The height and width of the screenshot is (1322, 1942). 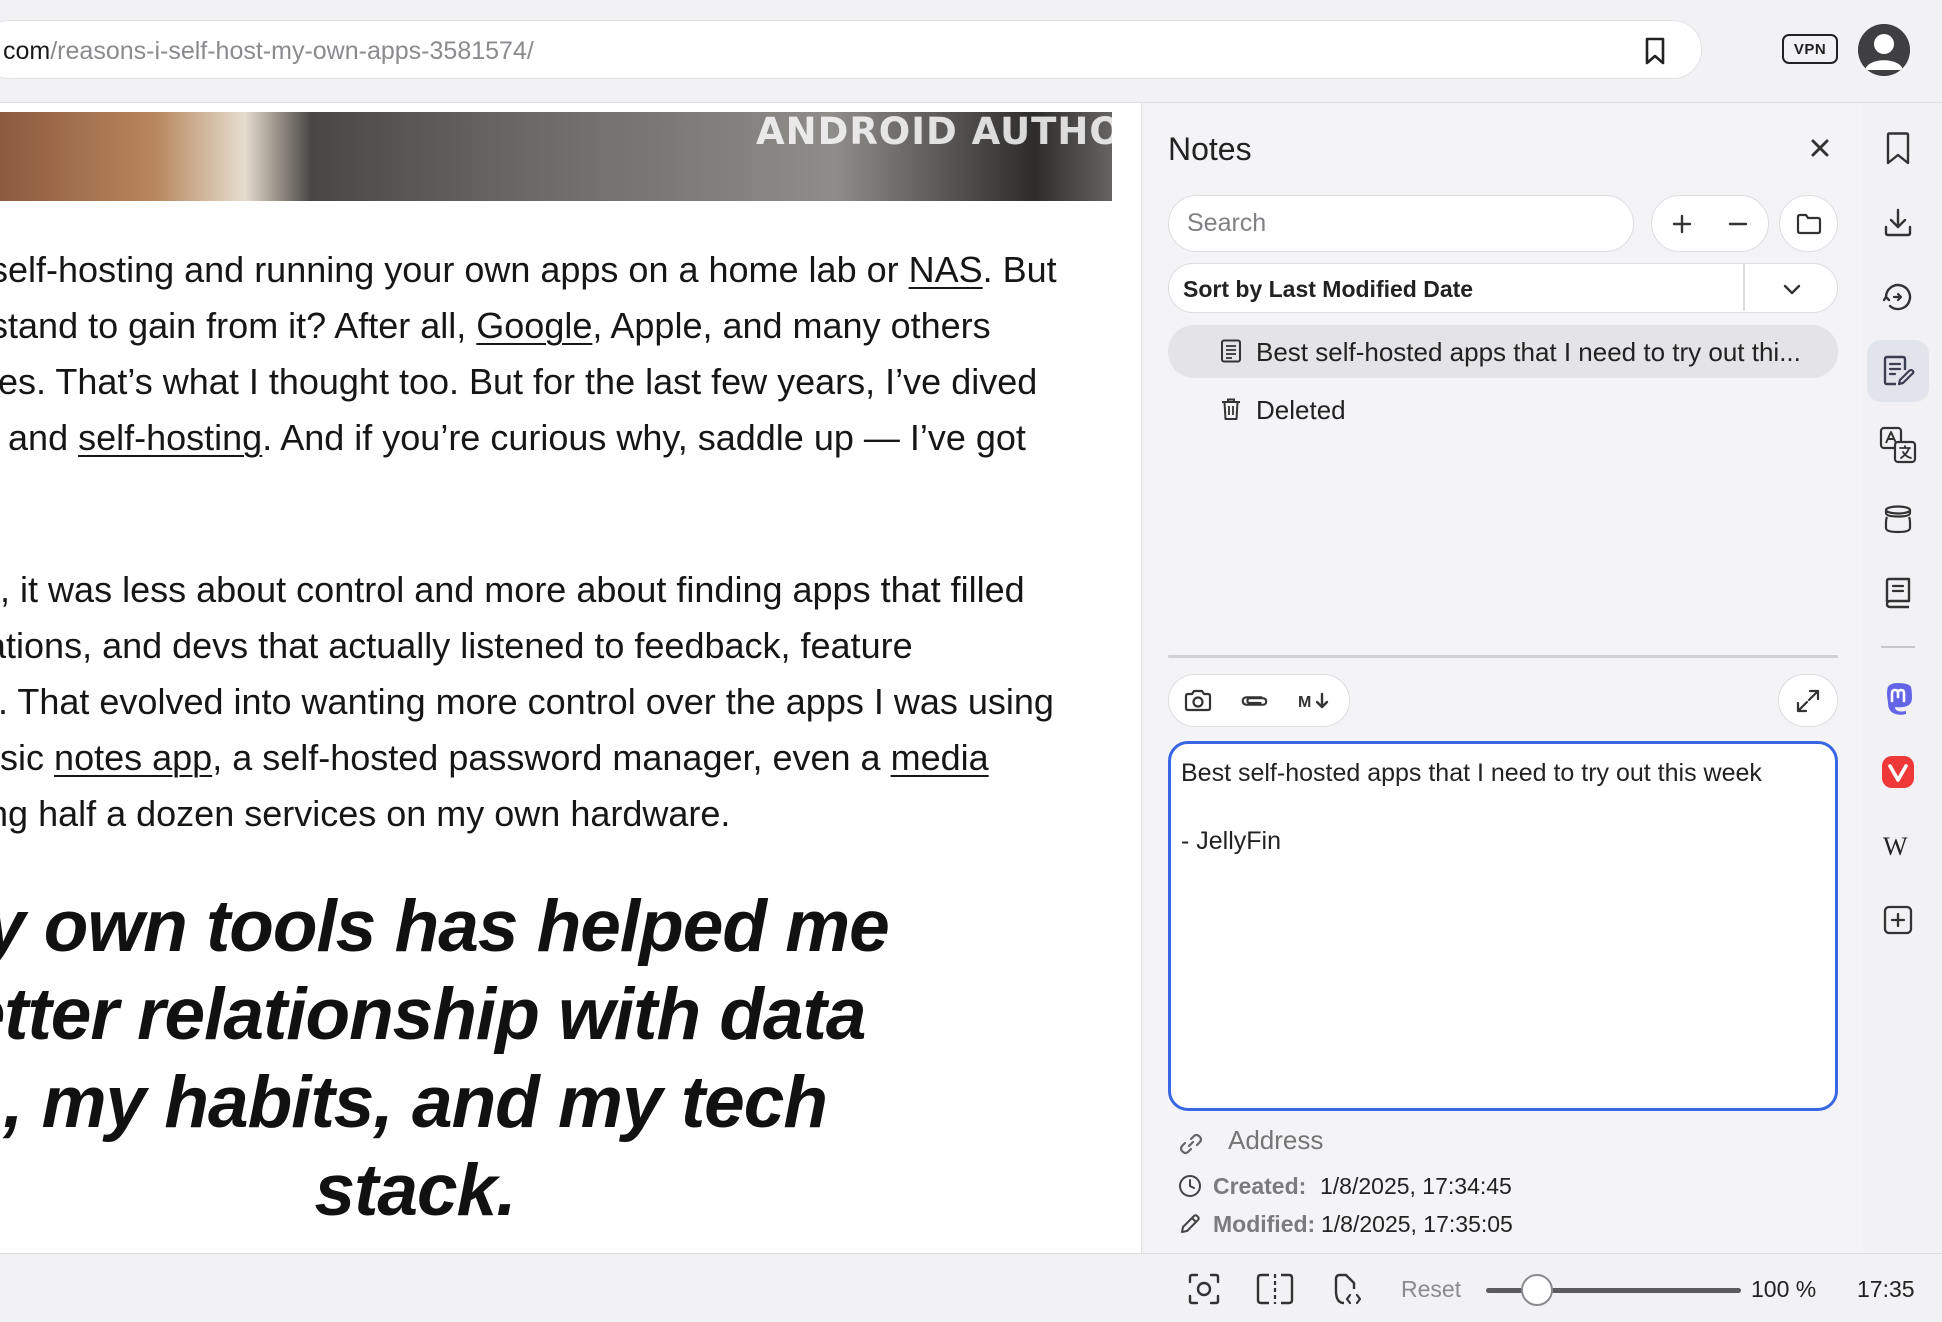 What do you see at coordinates (1275, 1289) in the screenshot?
I see `tile-tabs-icon` at bounding box center [1275, 1289].